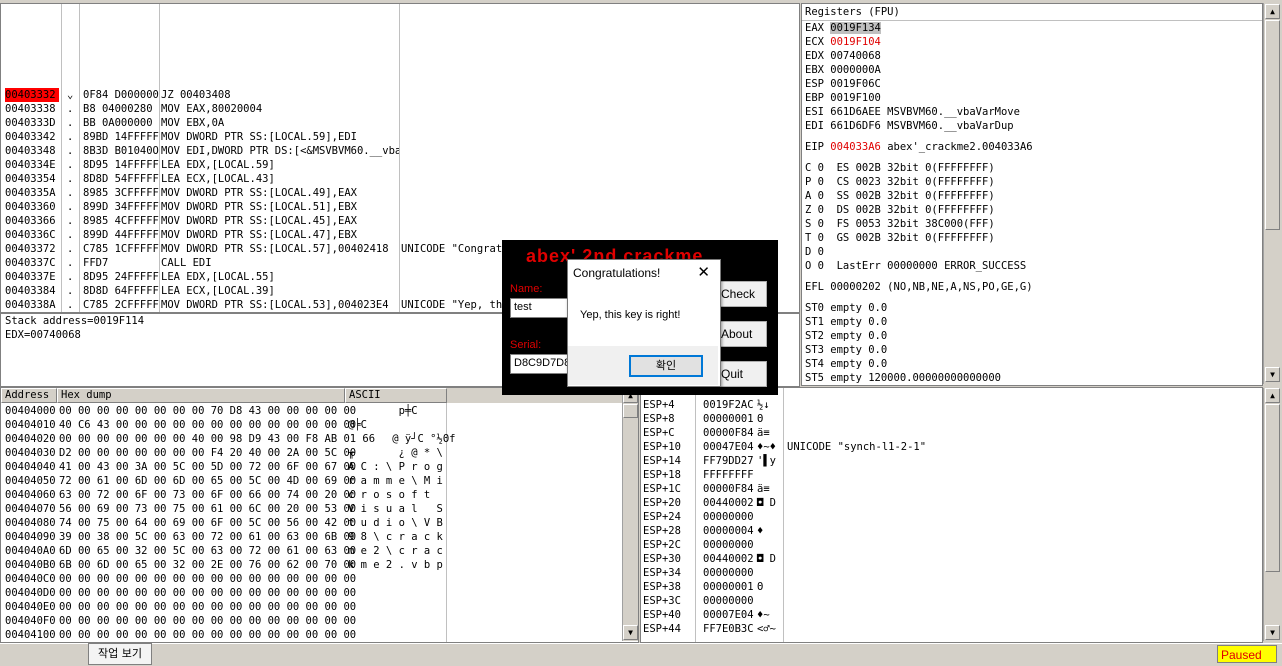 This screenshot has width=1282, height=666. Describe the element at coordinates (400, 109) in the screenshot. I see `disasm-row: 00403338. B8 04000280 MOV EAX,80020004` at that location.